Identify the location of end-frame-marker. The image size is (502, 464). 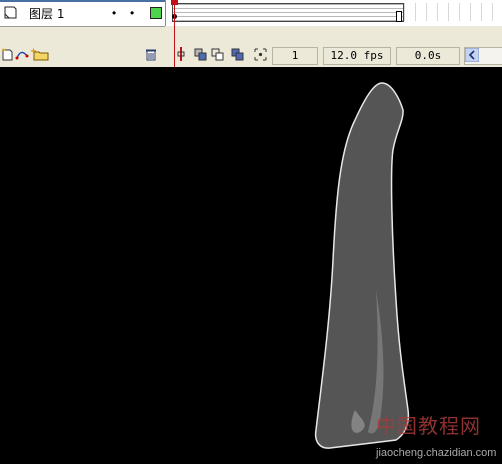
(399, 16).